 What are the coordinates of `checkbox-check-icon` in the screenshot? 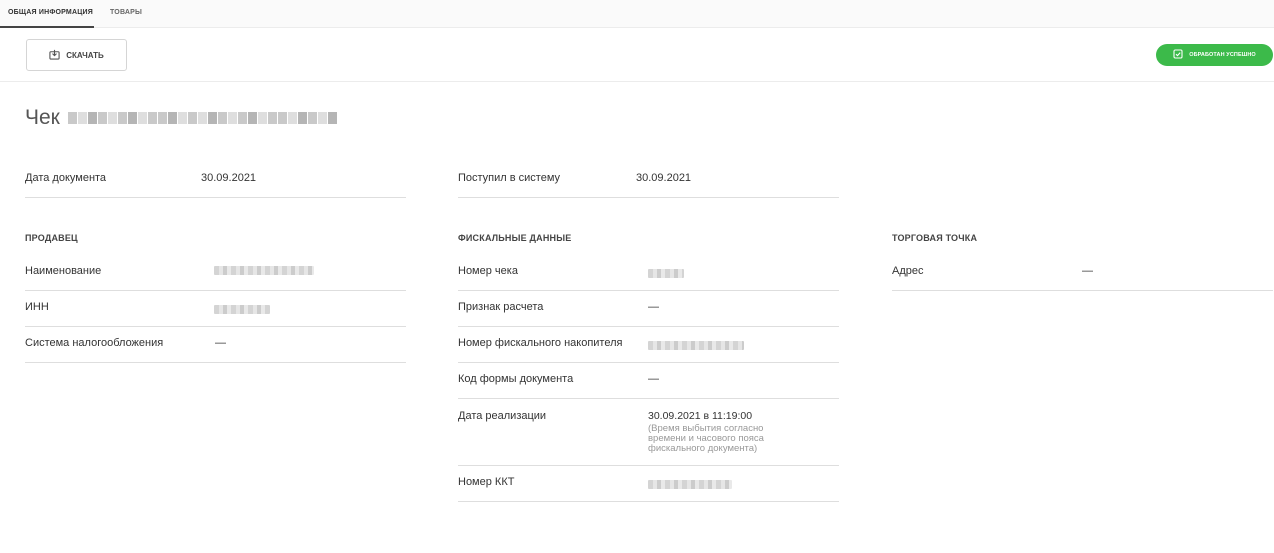 It's located at (1178, 55).